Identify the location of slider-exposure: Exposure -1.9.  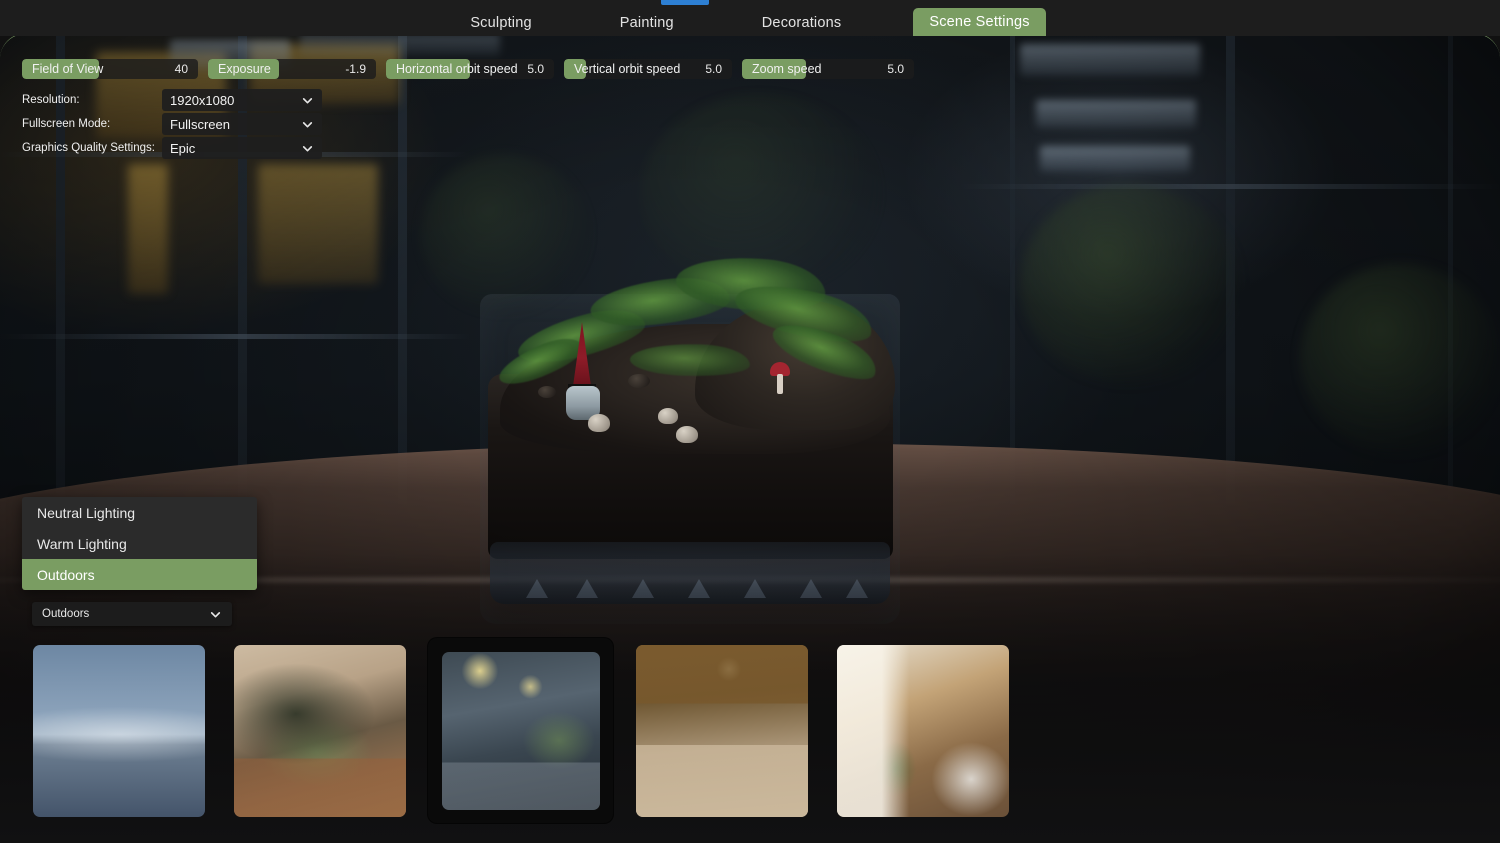
(292, 69).